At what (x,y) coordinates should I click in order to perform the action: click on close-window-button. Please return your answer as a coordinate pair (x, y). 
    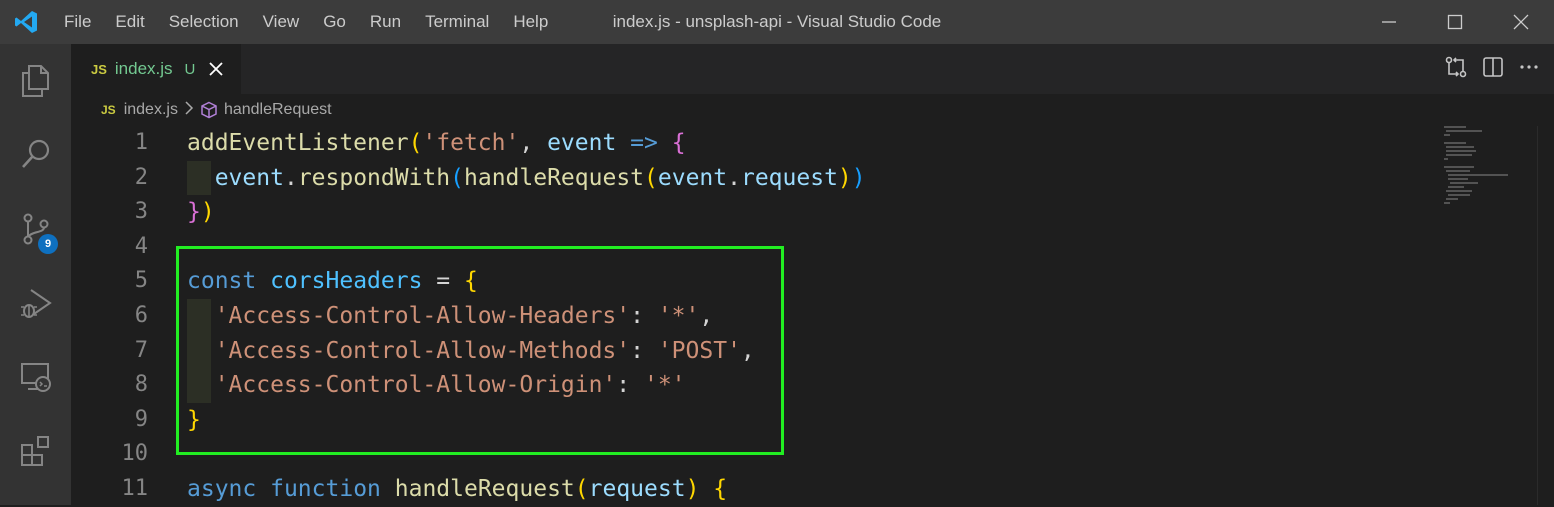
    Looking at the image, I should click on (1521, 22).